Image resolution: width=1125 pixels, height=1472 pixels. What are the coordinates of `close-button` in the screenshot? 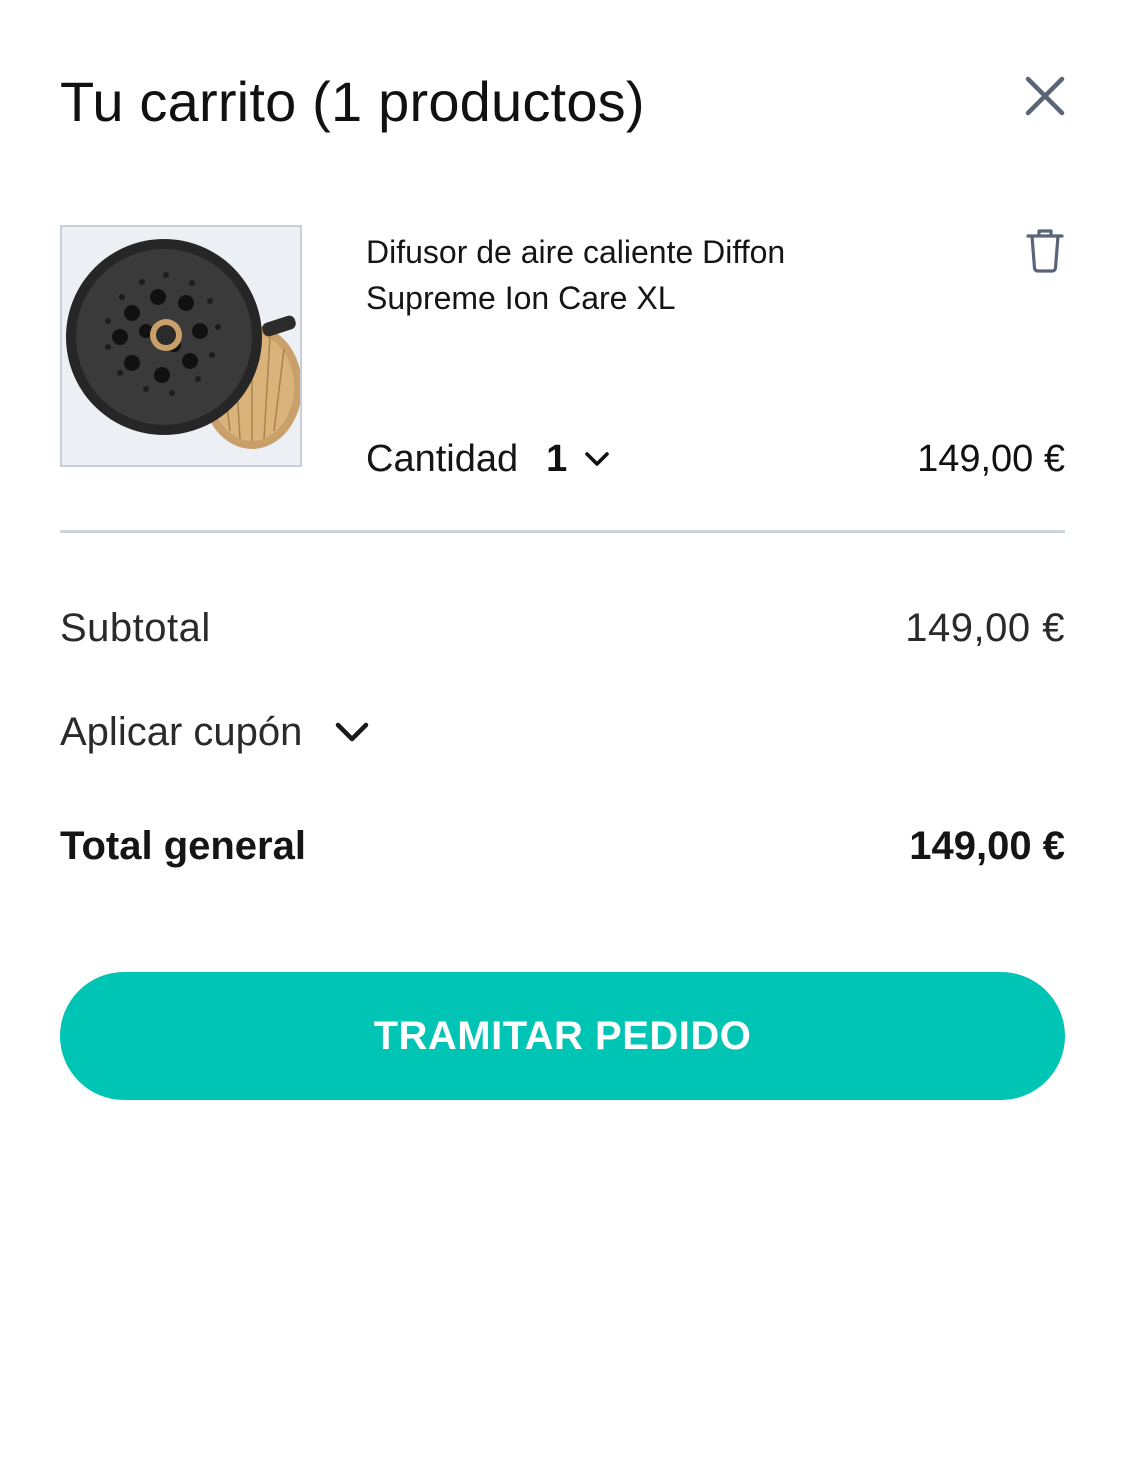 It's located at (1045, 96).